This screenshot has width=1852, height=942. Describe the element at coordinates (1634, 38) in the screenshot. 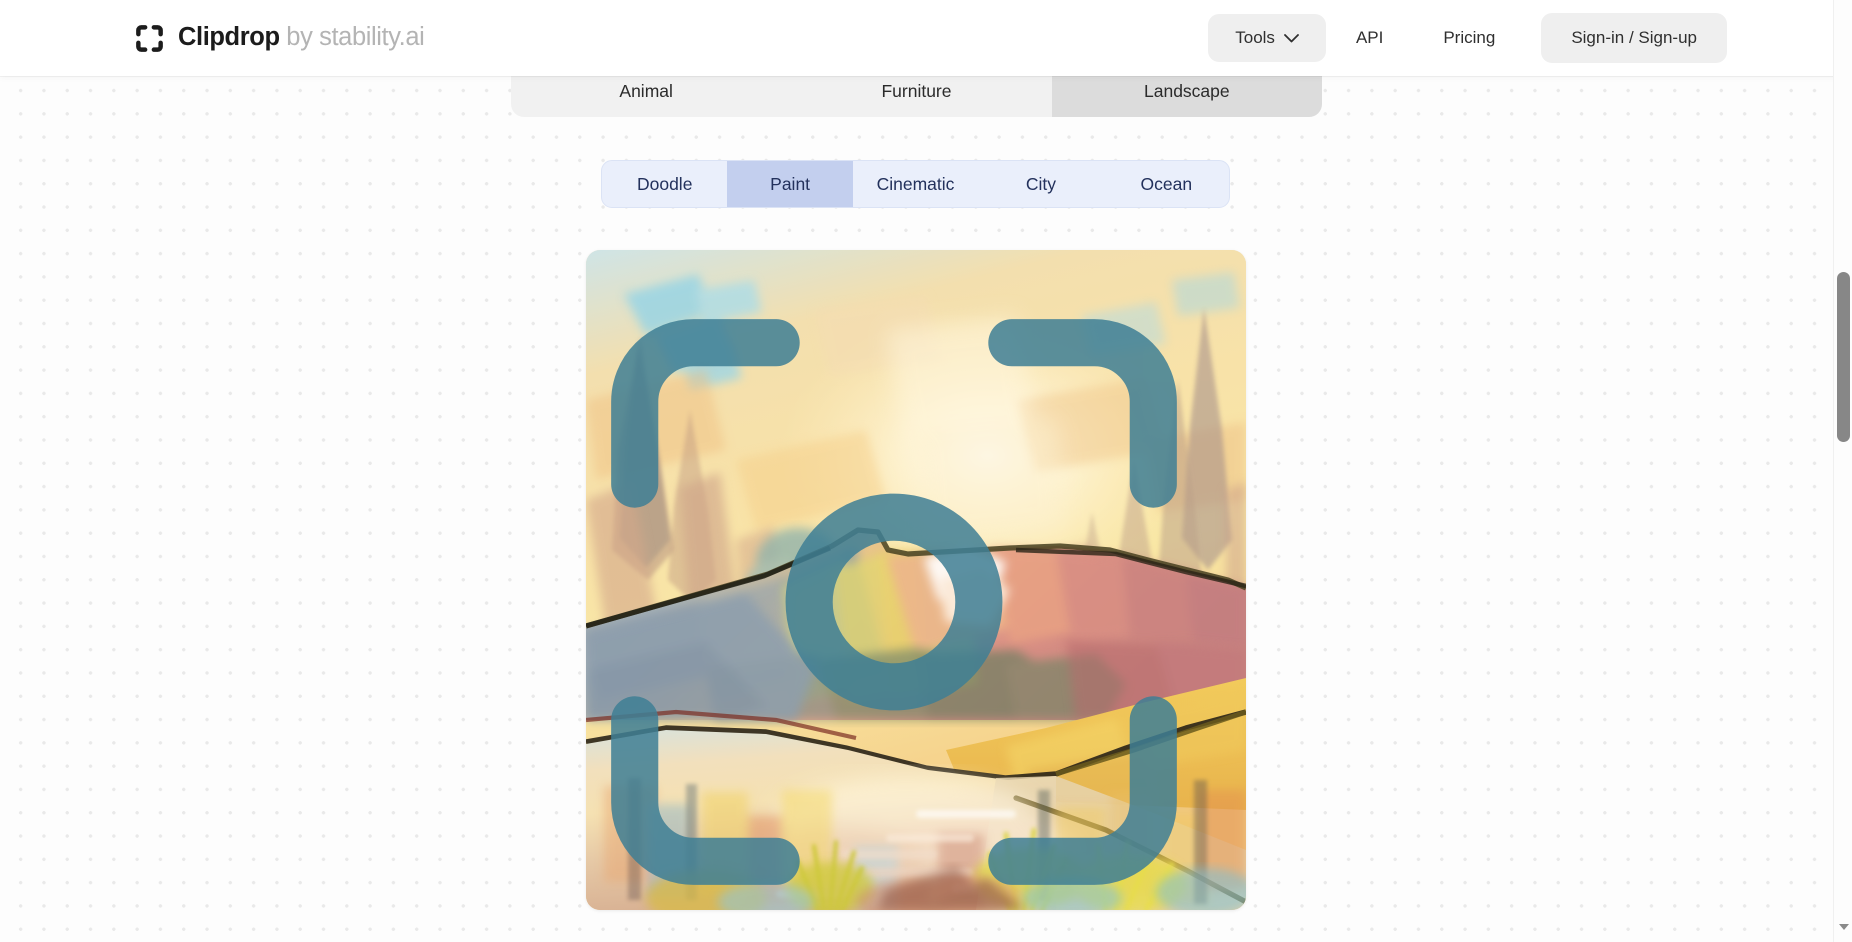

I see `signin-signup-button: Sign-in / Sign-up` at that location.